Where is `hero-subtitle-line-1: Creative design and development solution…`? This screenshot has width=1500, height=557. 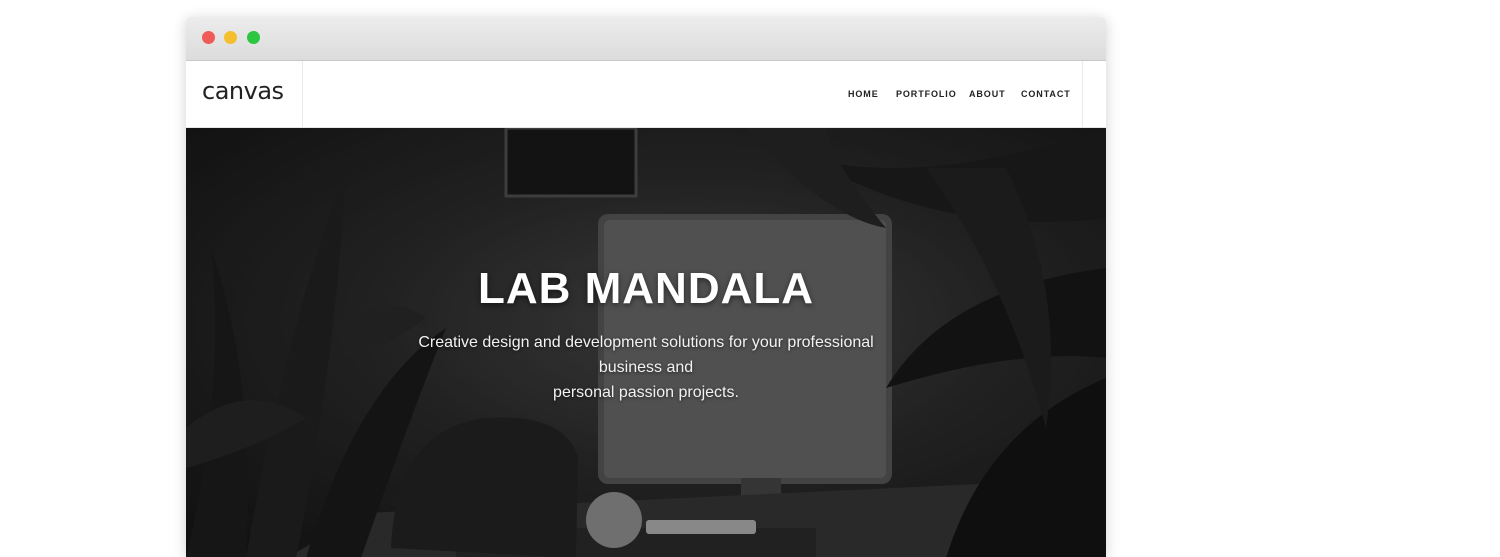 hero-subtitle-line-1: Creative design and development solution… is located at coordinates (646, 355).